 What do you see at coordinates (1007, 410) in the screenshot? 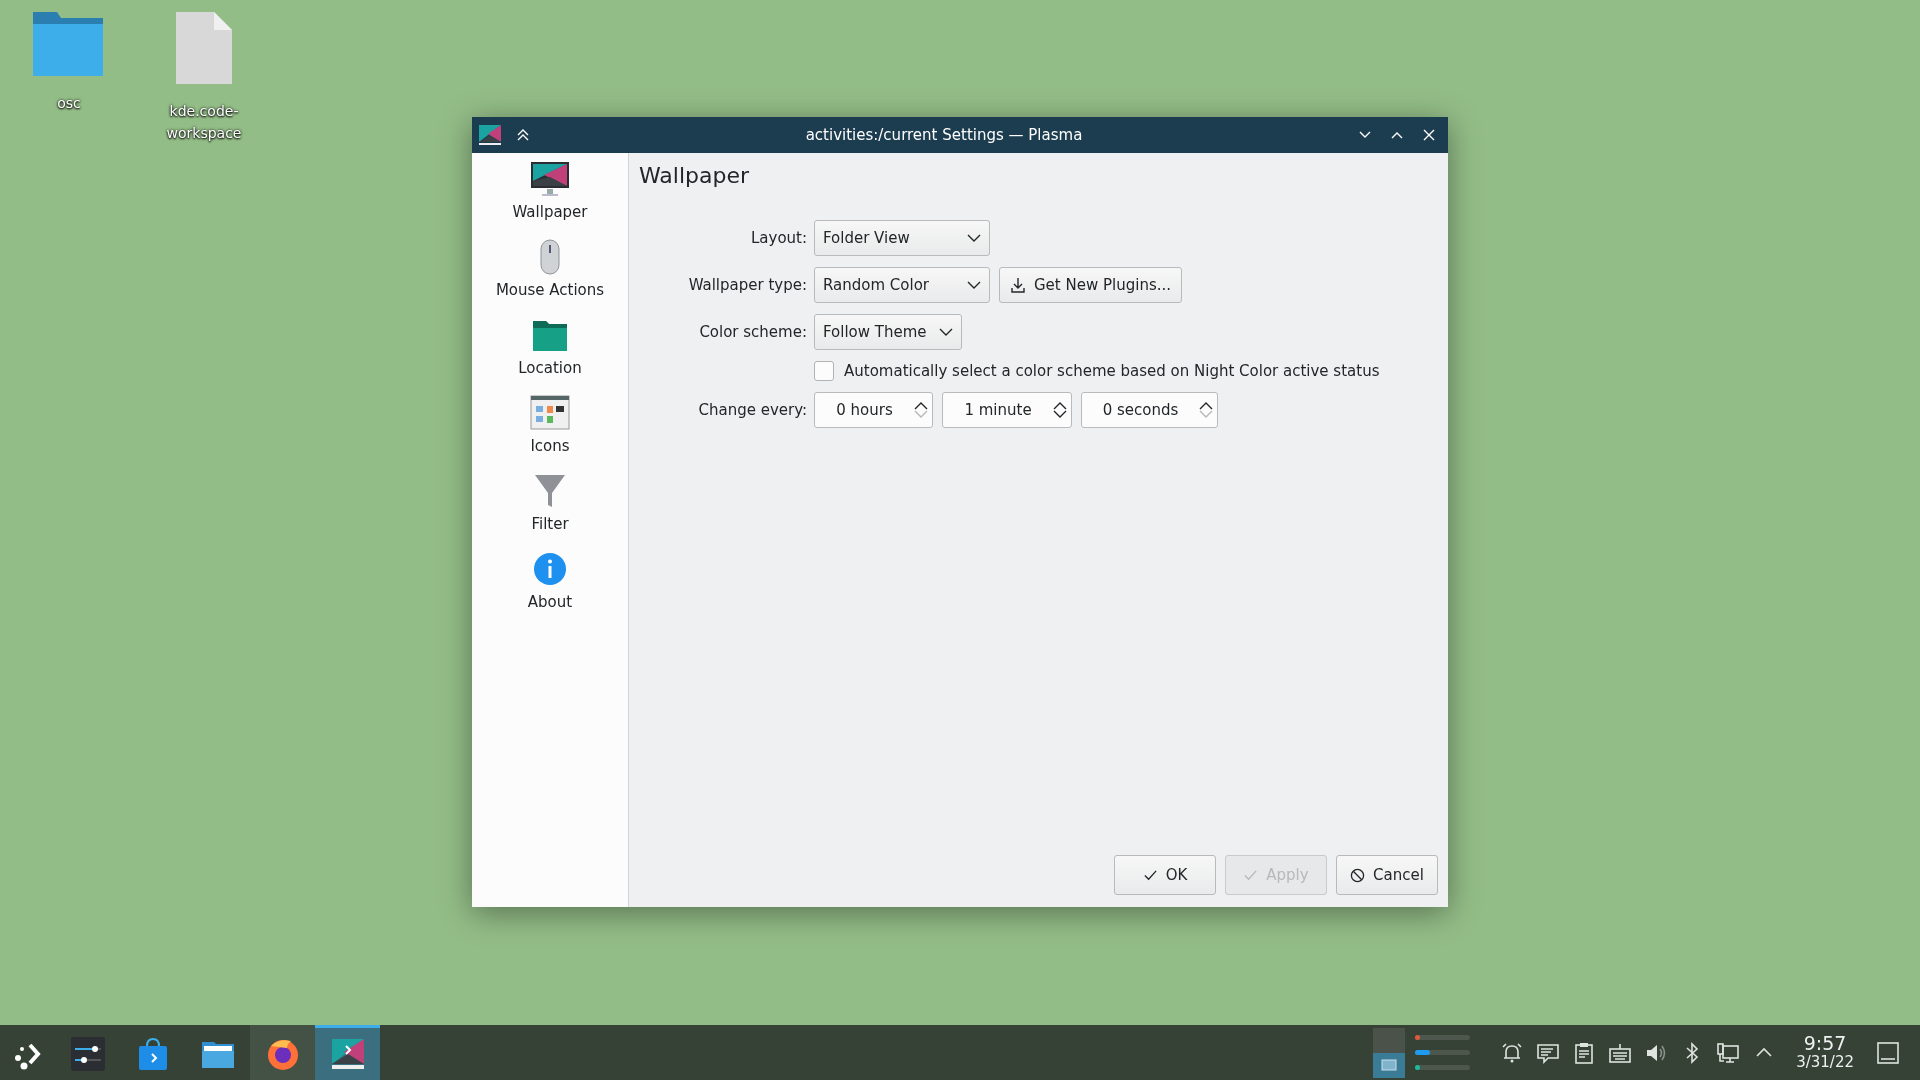
I see `spin-box: 1 minute` at bounding box center [1007, 410].